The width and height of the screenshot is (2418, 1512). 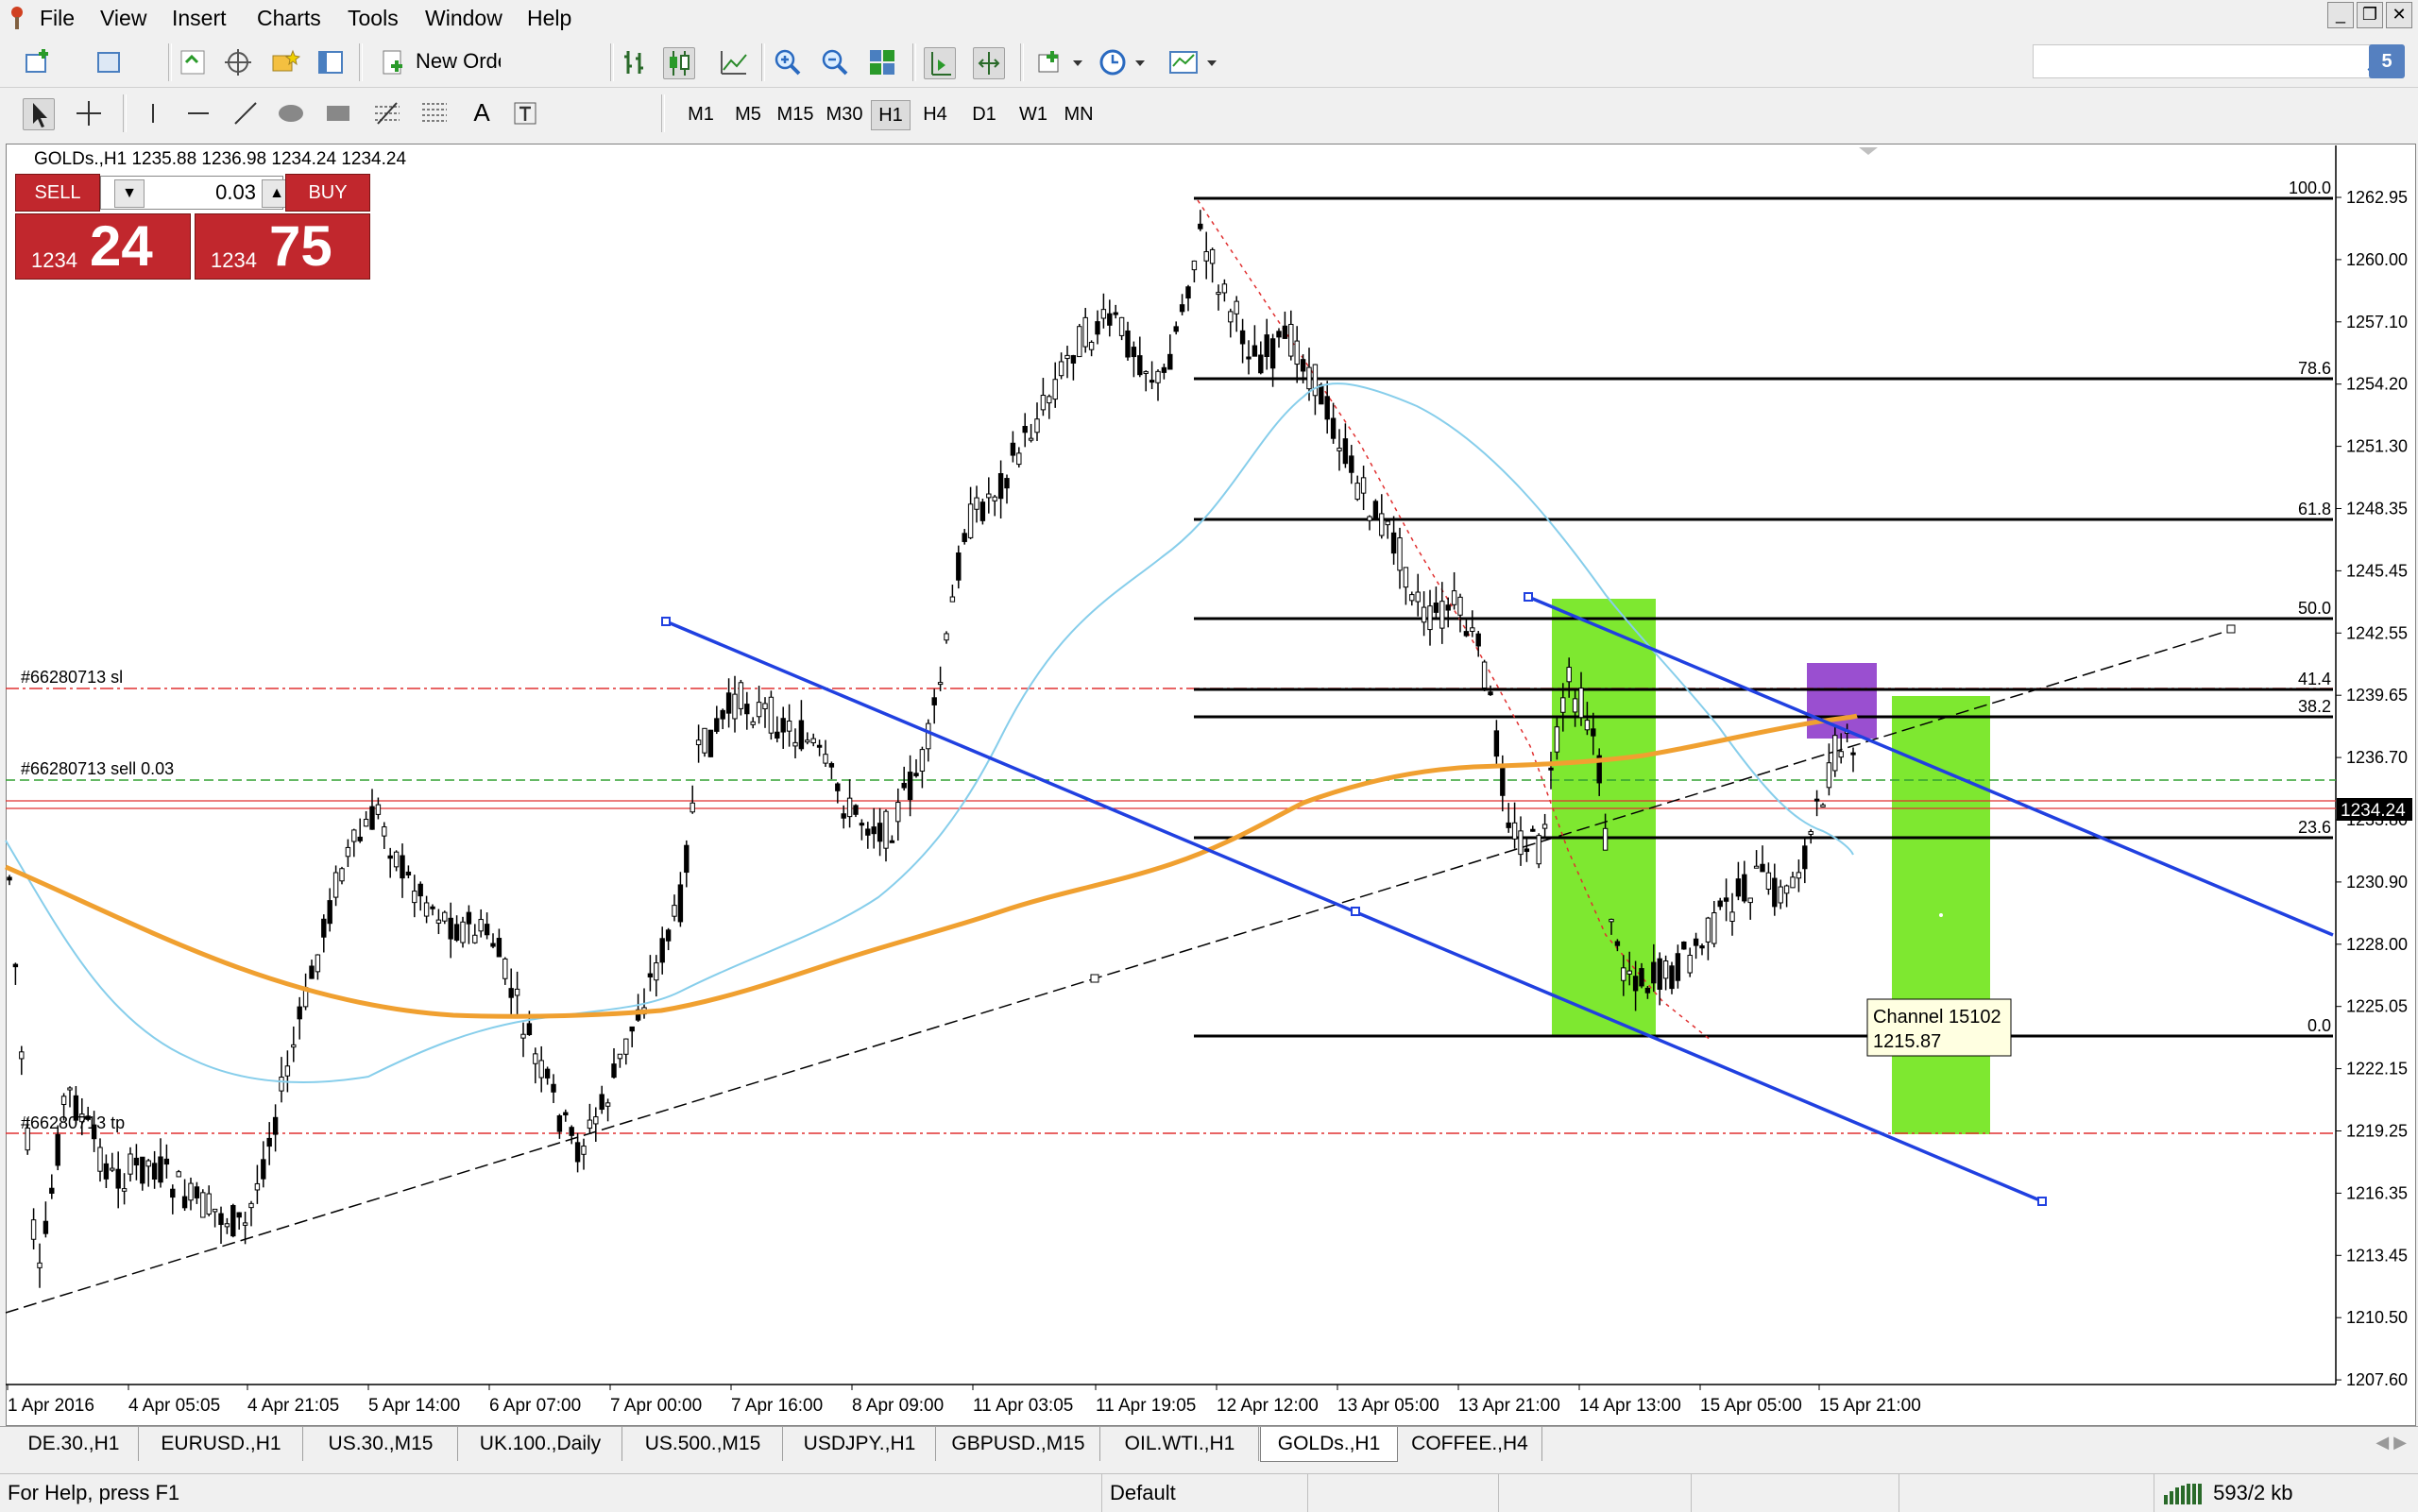 I want to click on tab-uk100: UK.100.,Daily, so click(x=541, y=1444).